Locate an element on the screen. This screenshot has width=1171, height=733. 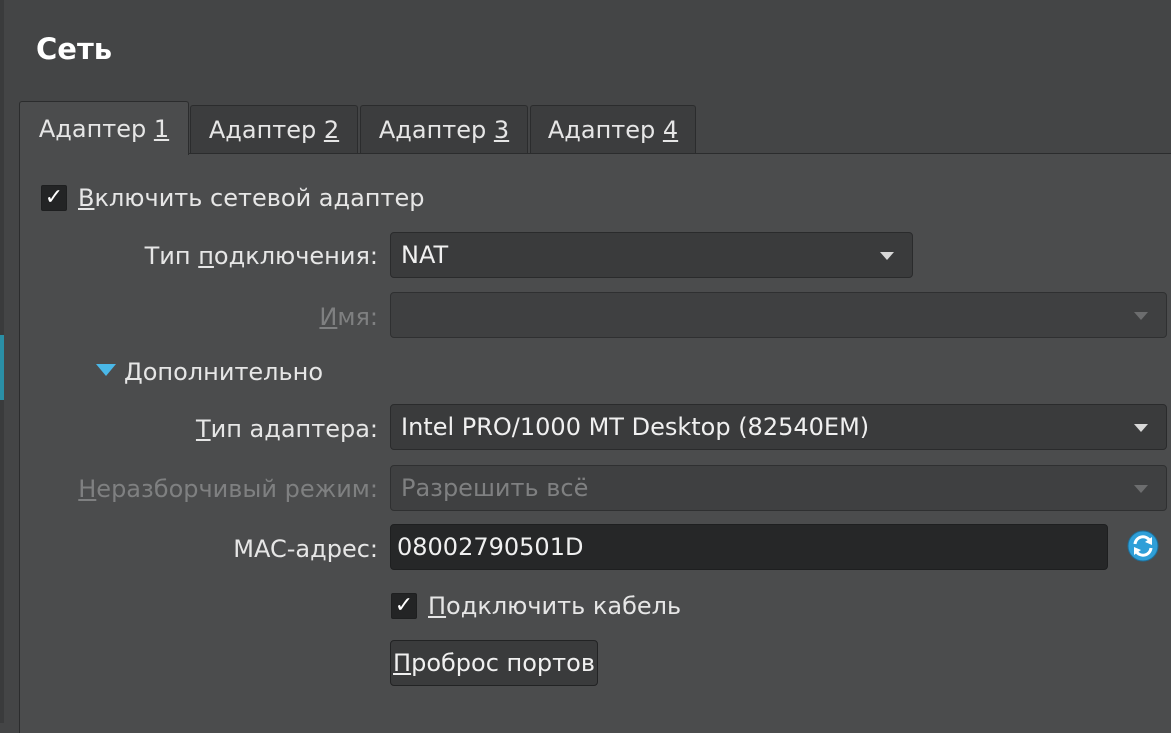
enable-adapter-checkbox: ✓ is located at coordinates (54, 198).